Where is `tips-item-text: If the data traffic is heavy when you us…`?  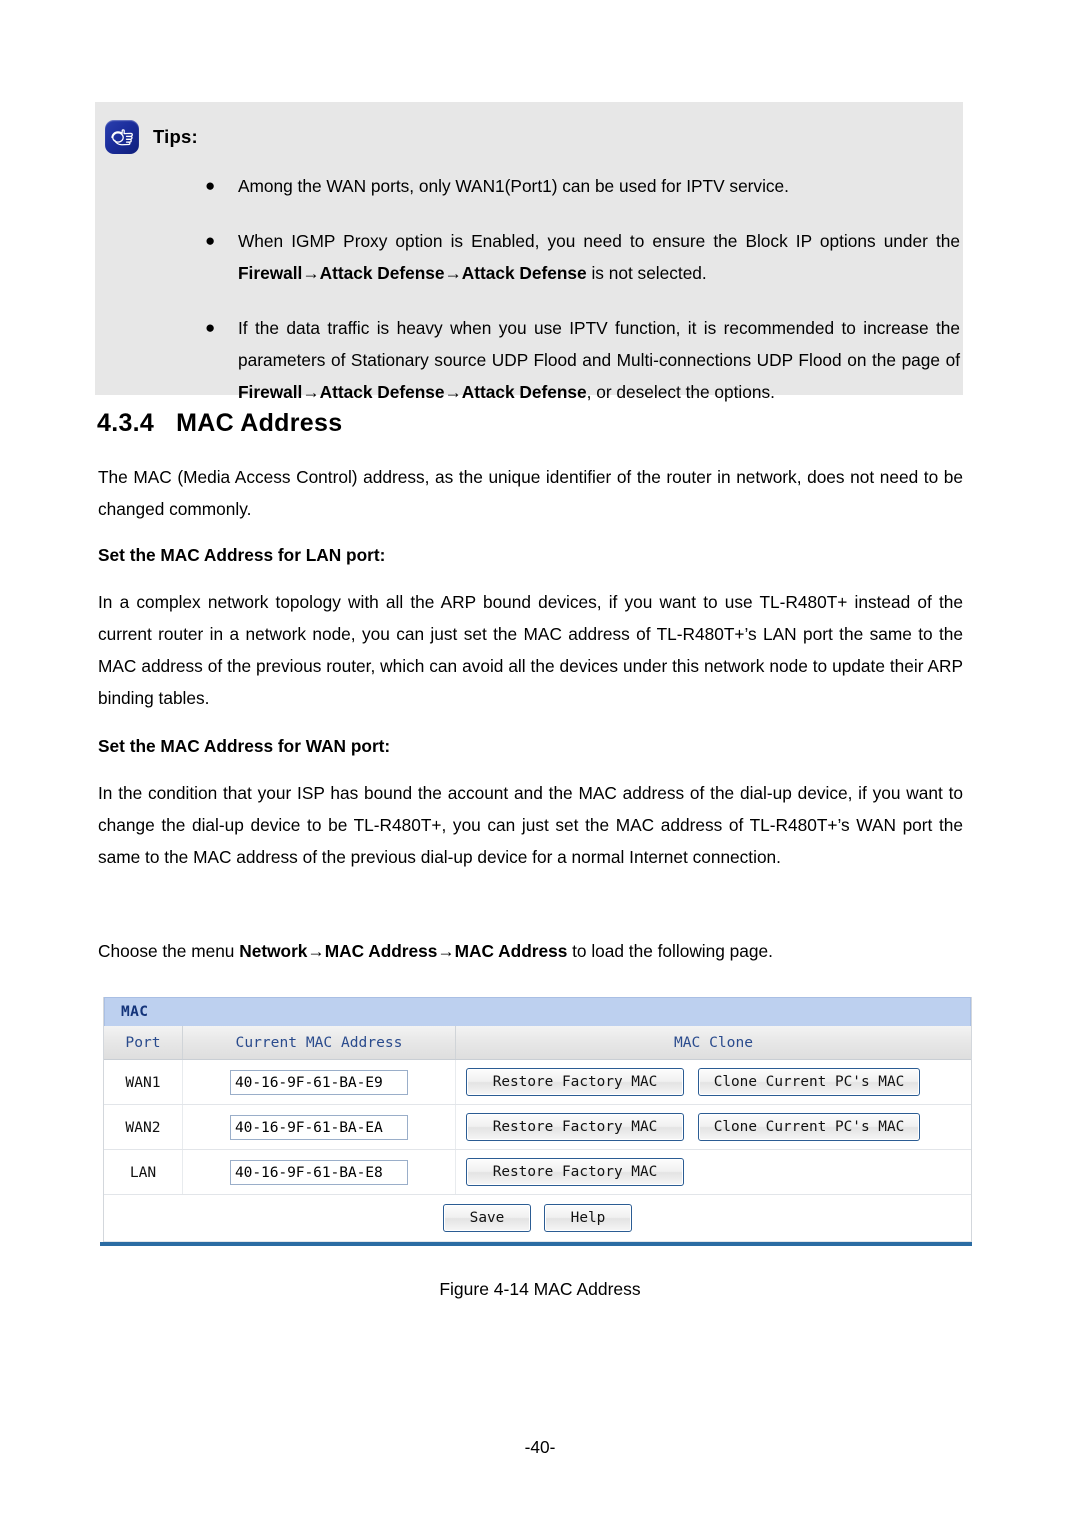
tips-item-text: If the data traffic is heavy when you us… is located at coordinates (599, 344).